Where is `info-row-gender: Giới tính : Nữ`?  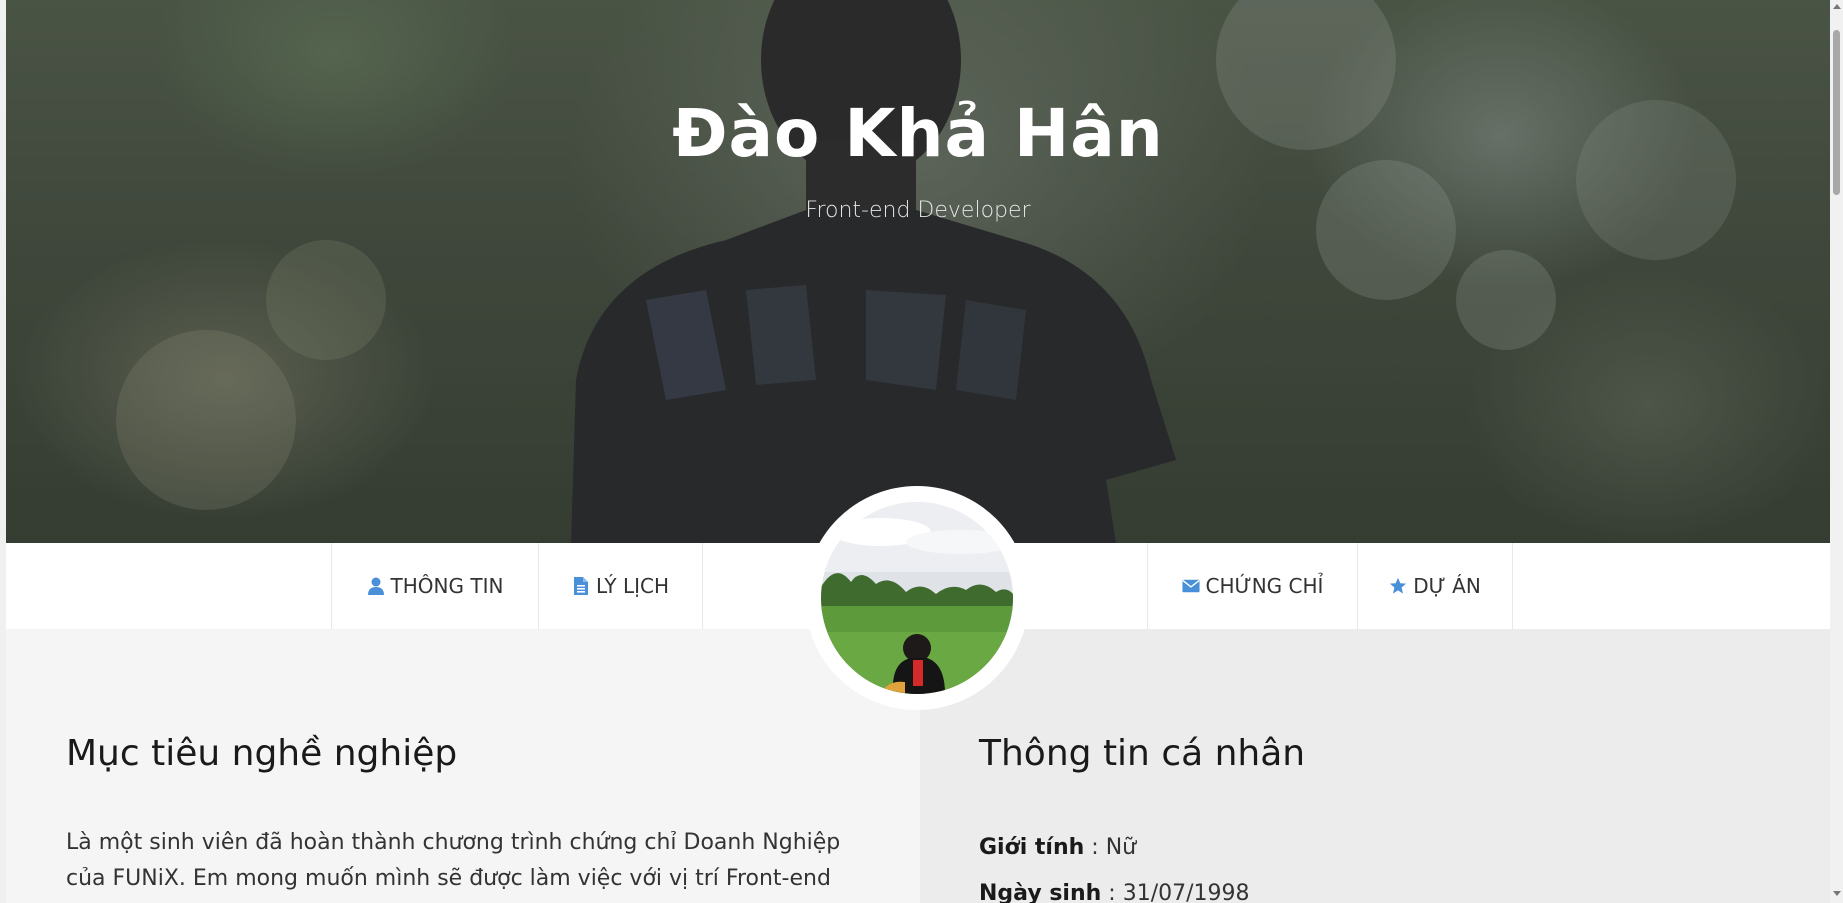 info-row-gender: Giới tính : Nữ is located at coordinates (1057, 847).